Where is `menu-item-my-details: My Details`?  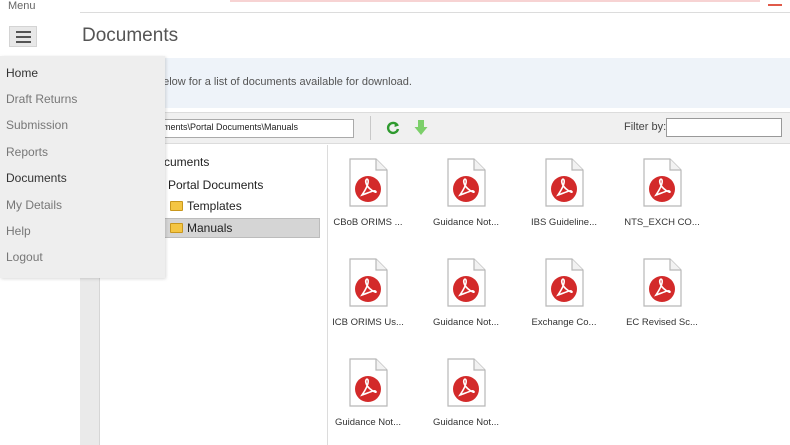 menu-item-my-details: My Details is located at coordinates (34, 205).